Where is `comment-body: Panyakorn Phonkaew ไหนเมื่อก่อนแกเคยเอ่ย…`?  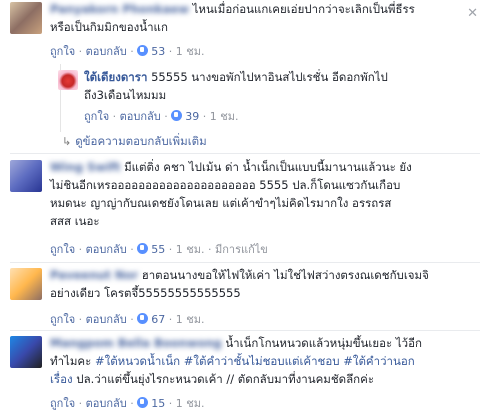 comment-body: Panyakorn Phonkaew ไหนเมื่อก่อนแกเคยเอ่ย… is located at coordinates (260, 18).